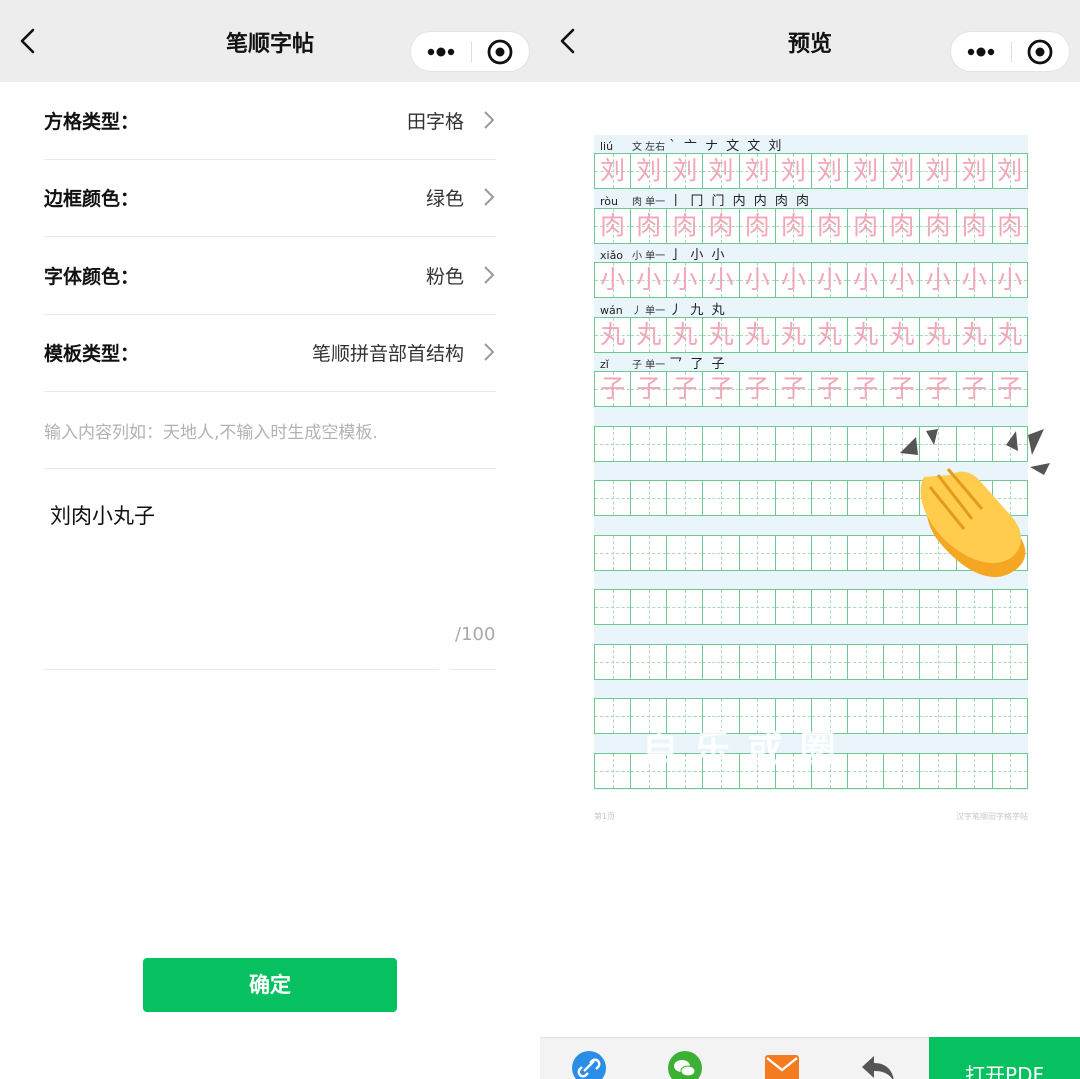 The height and width of the screenshot is (1079, 1080). Describe the element at coordinates (975, 503) in the screenshot. I see `clapping-hands-emoji-icon` at that location.